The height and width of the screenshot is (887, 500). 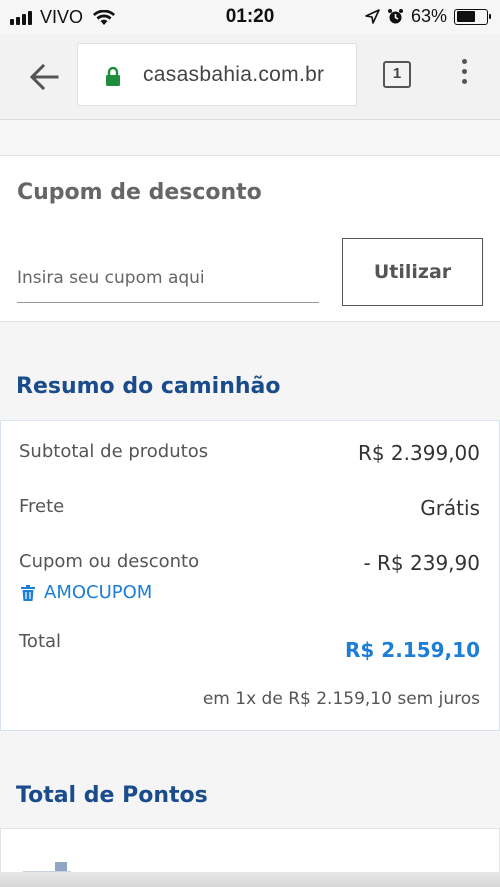 What do you see at coordinates (450, 508) in the screenshot?
I see `shipping-value: Grátis` at bounding box center [450, 508].